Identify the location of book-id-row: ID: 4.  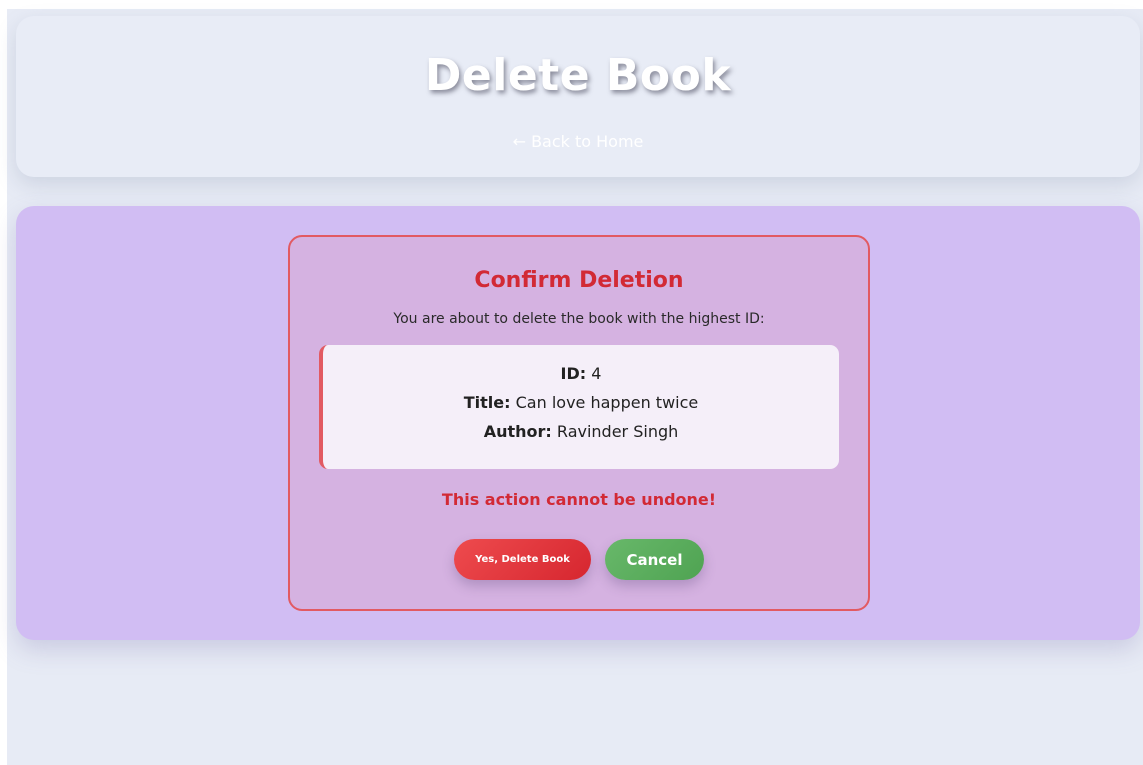
(581, 374).